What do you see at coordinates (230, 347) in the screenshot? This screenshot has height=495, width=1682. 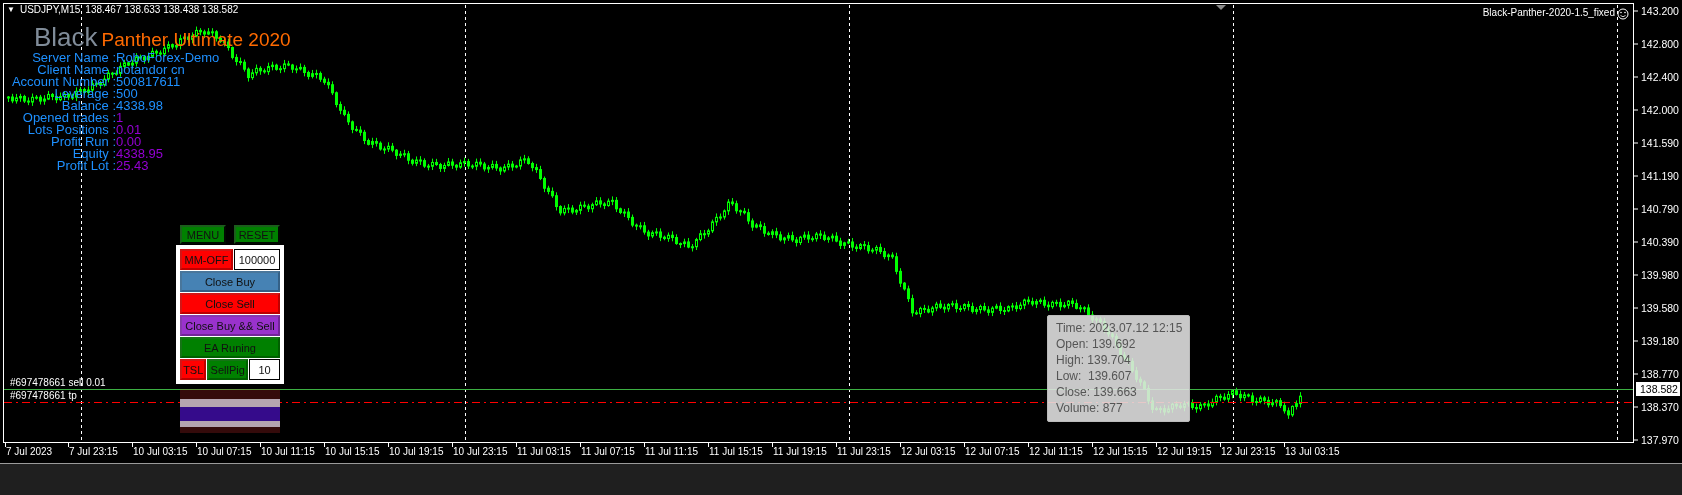 I see `panel-button: EA Runing` at bounding box center [230, 347].